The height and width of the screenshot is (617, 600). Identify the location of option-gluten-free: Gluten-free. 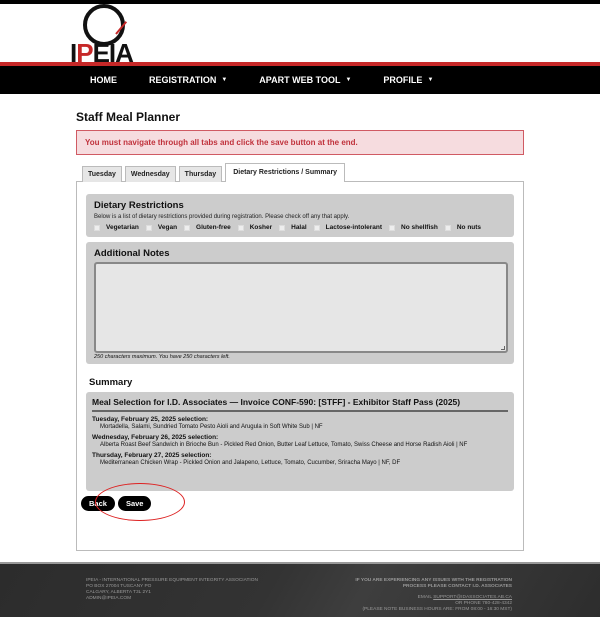
(207, 227).